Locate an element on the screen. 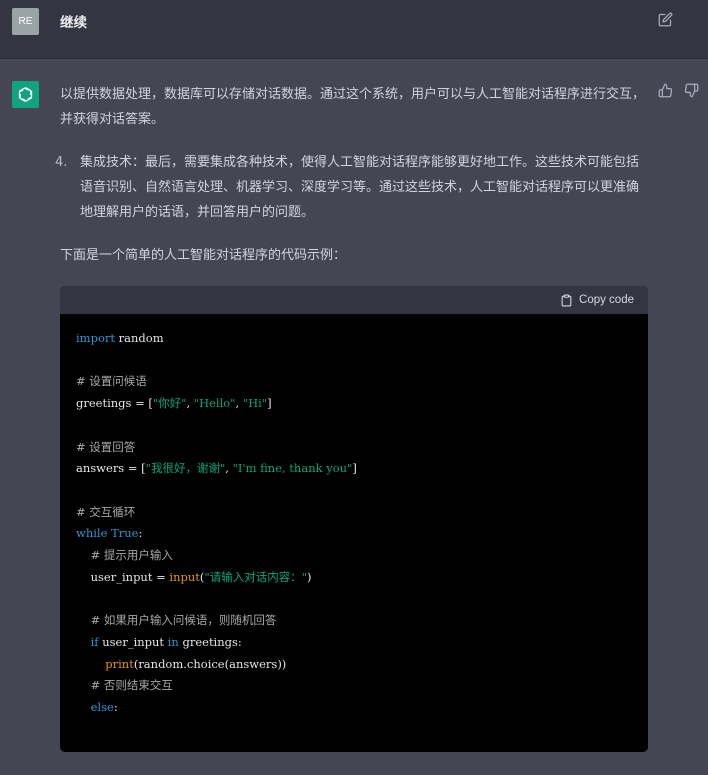 The image size is (708, 775). code-block-header: Copy code is located at coordinates (354, 300).